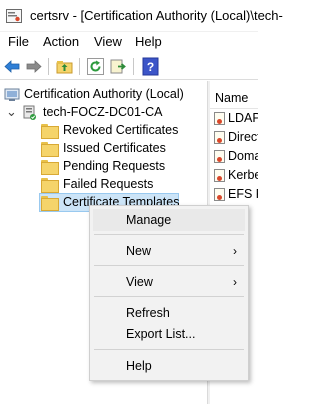 The image size is (320, 404). I want to click on list-item-label: Doma, so click(243, 156).